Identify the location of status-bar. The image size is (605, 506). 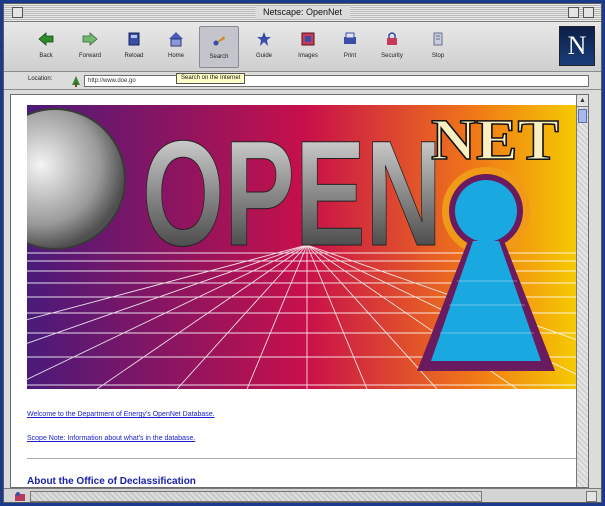
(302, 495).